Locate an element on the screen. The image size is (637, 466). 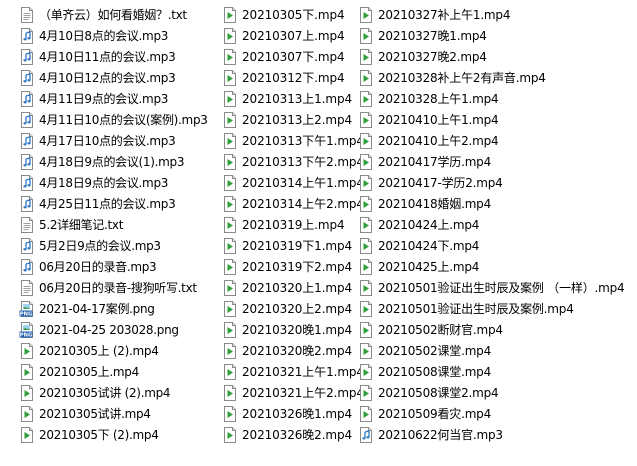
file-item: 20210326晚1.mp4 is located at coordinates (290, 413).